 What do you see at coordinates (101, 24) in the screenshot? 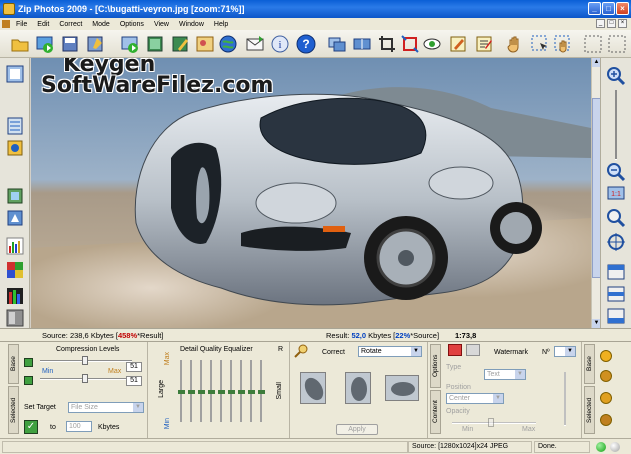
I see `menu-mode: Mode` at bounding box center [101, 24].